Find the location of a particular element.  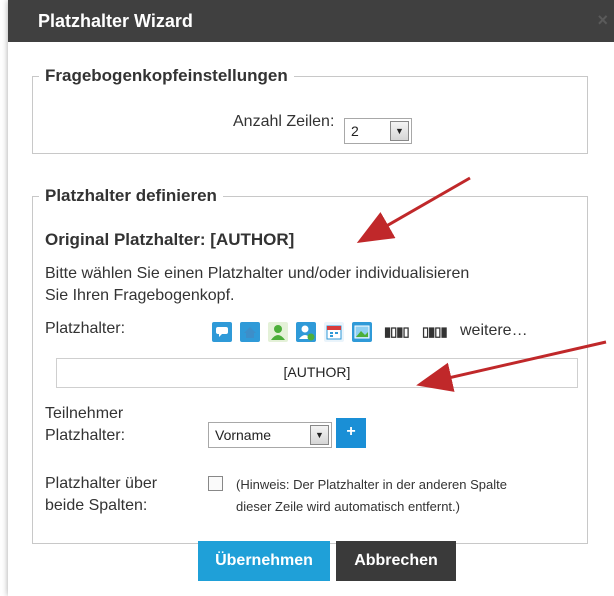

annotation-arrows is located at coordinates (481, 284).